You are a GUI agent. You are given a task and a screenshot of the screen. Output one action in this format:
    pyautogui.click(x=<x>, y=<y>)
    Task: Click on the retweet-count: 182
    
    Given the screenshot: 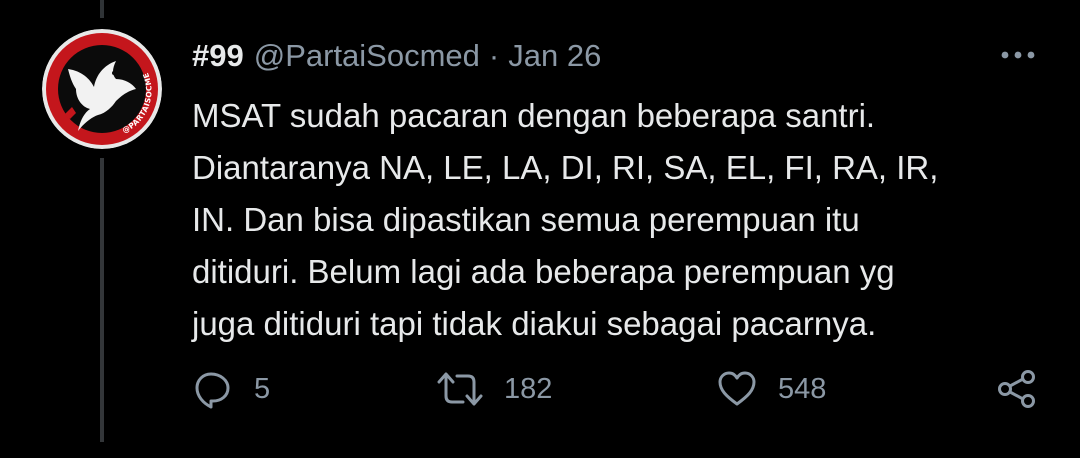 What is the action you would take?
    pyautogui.click(x=528, y=388)
    